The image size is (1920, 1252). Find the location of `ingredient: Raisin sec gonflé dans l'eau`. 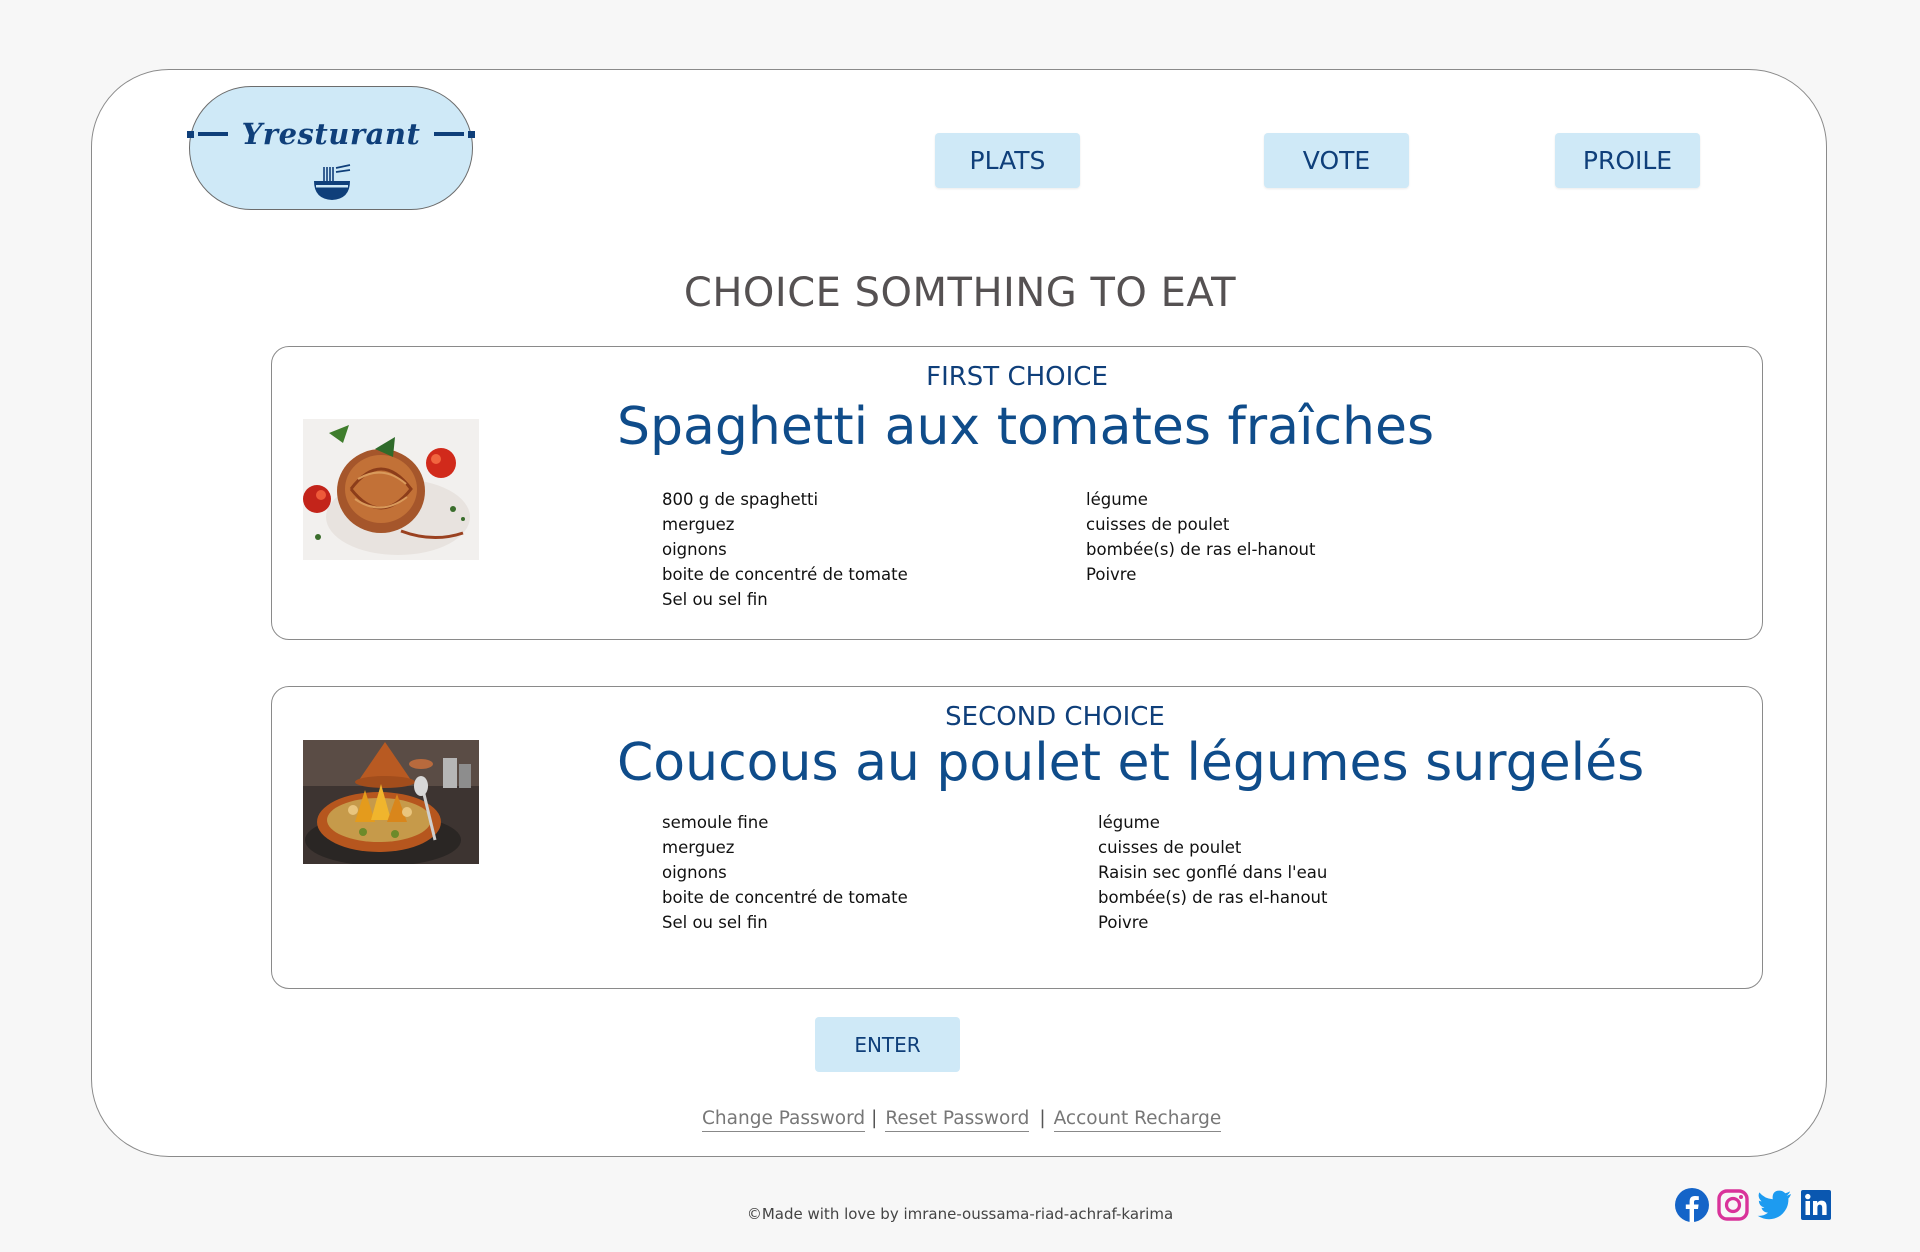

ingredient: Raisin sec gonflé dans l'eau is located at coordinates (1213, 872).